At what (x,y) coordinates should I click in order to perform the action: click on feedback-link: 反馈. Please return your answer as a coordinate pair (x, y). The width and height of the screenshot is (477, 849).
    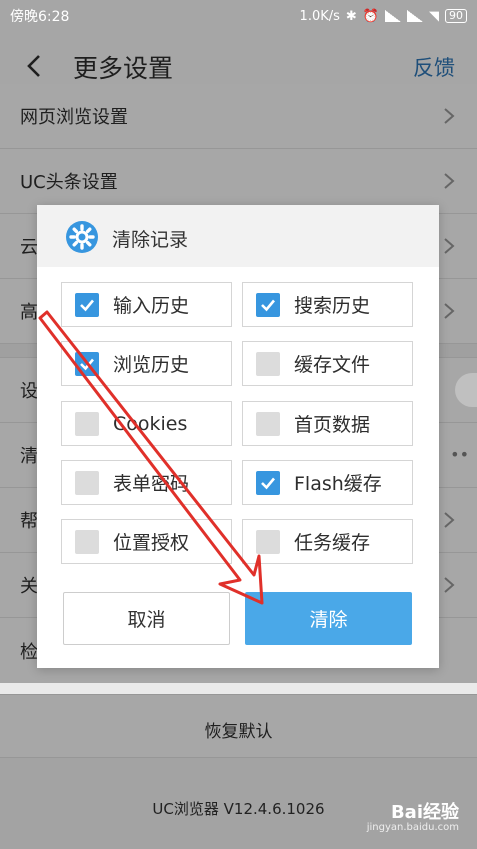
    Looking at the image, I should click on (434, 67).